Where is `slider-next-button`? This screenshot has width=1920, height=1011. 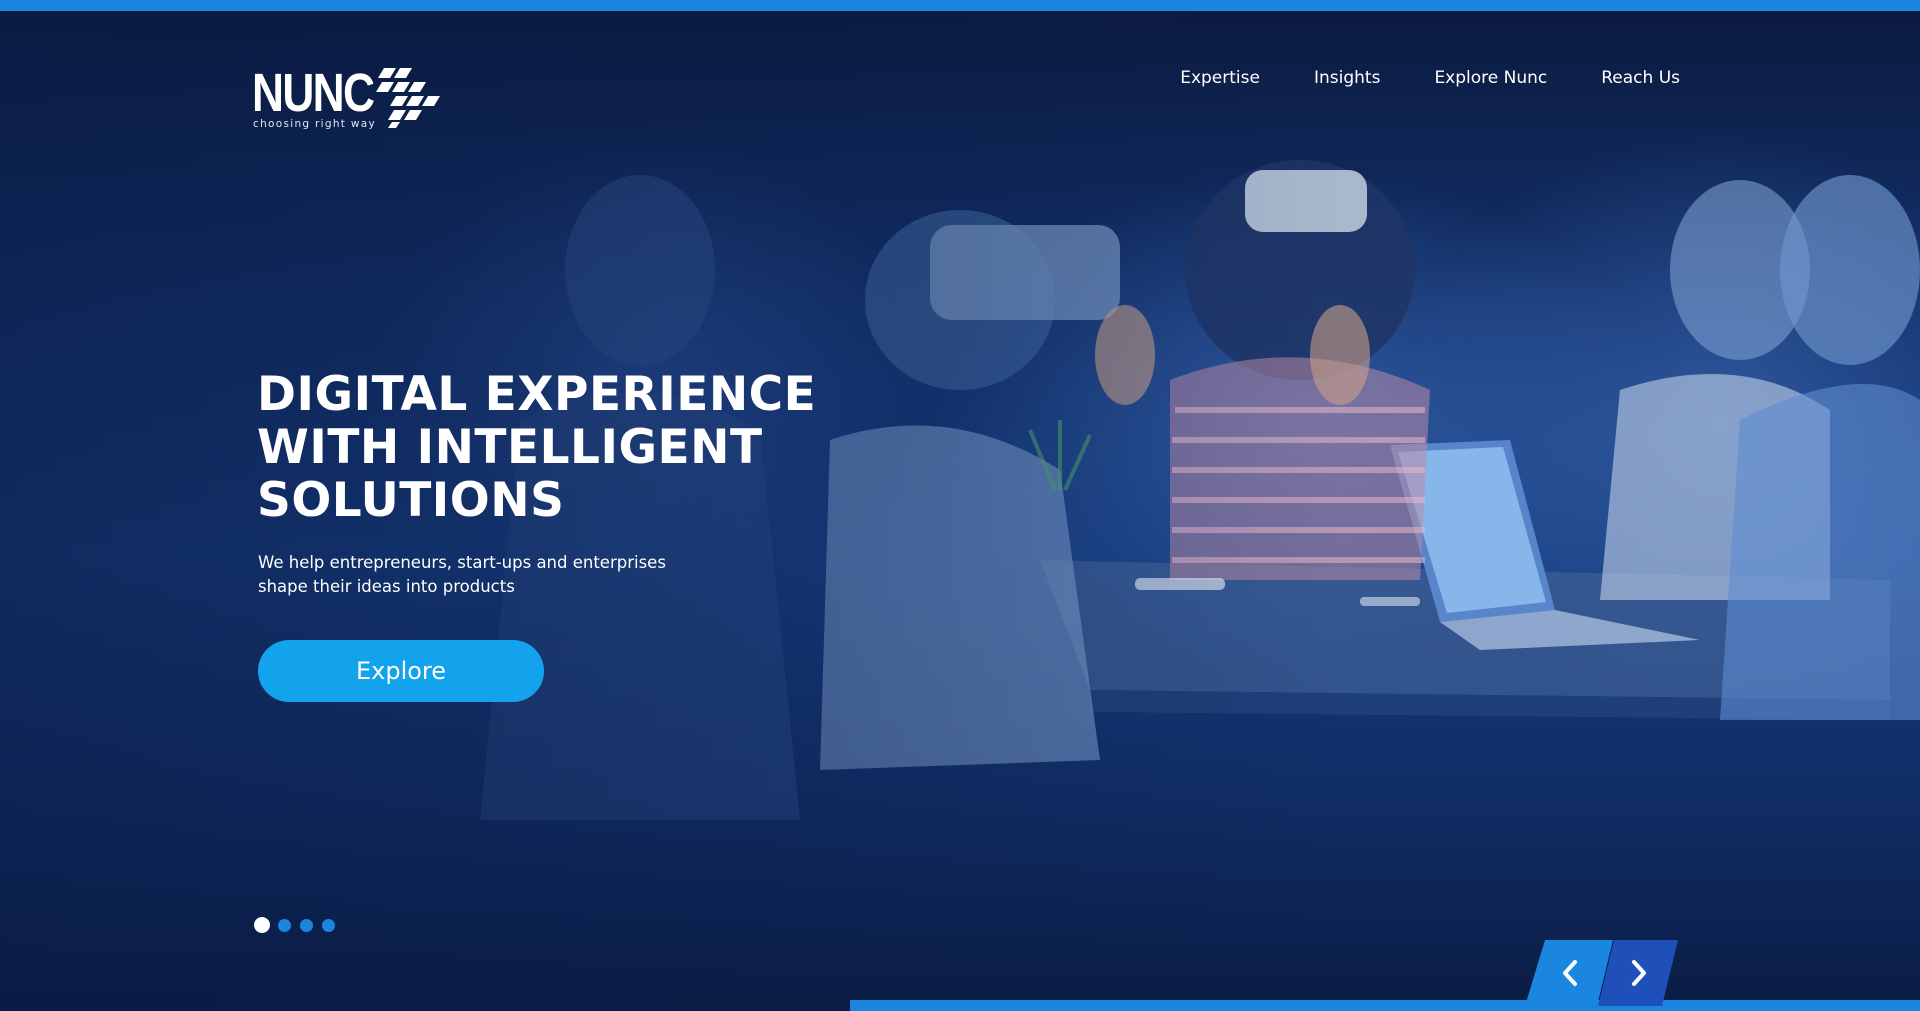
slider-next-button is located at coordinates (1638, 973).